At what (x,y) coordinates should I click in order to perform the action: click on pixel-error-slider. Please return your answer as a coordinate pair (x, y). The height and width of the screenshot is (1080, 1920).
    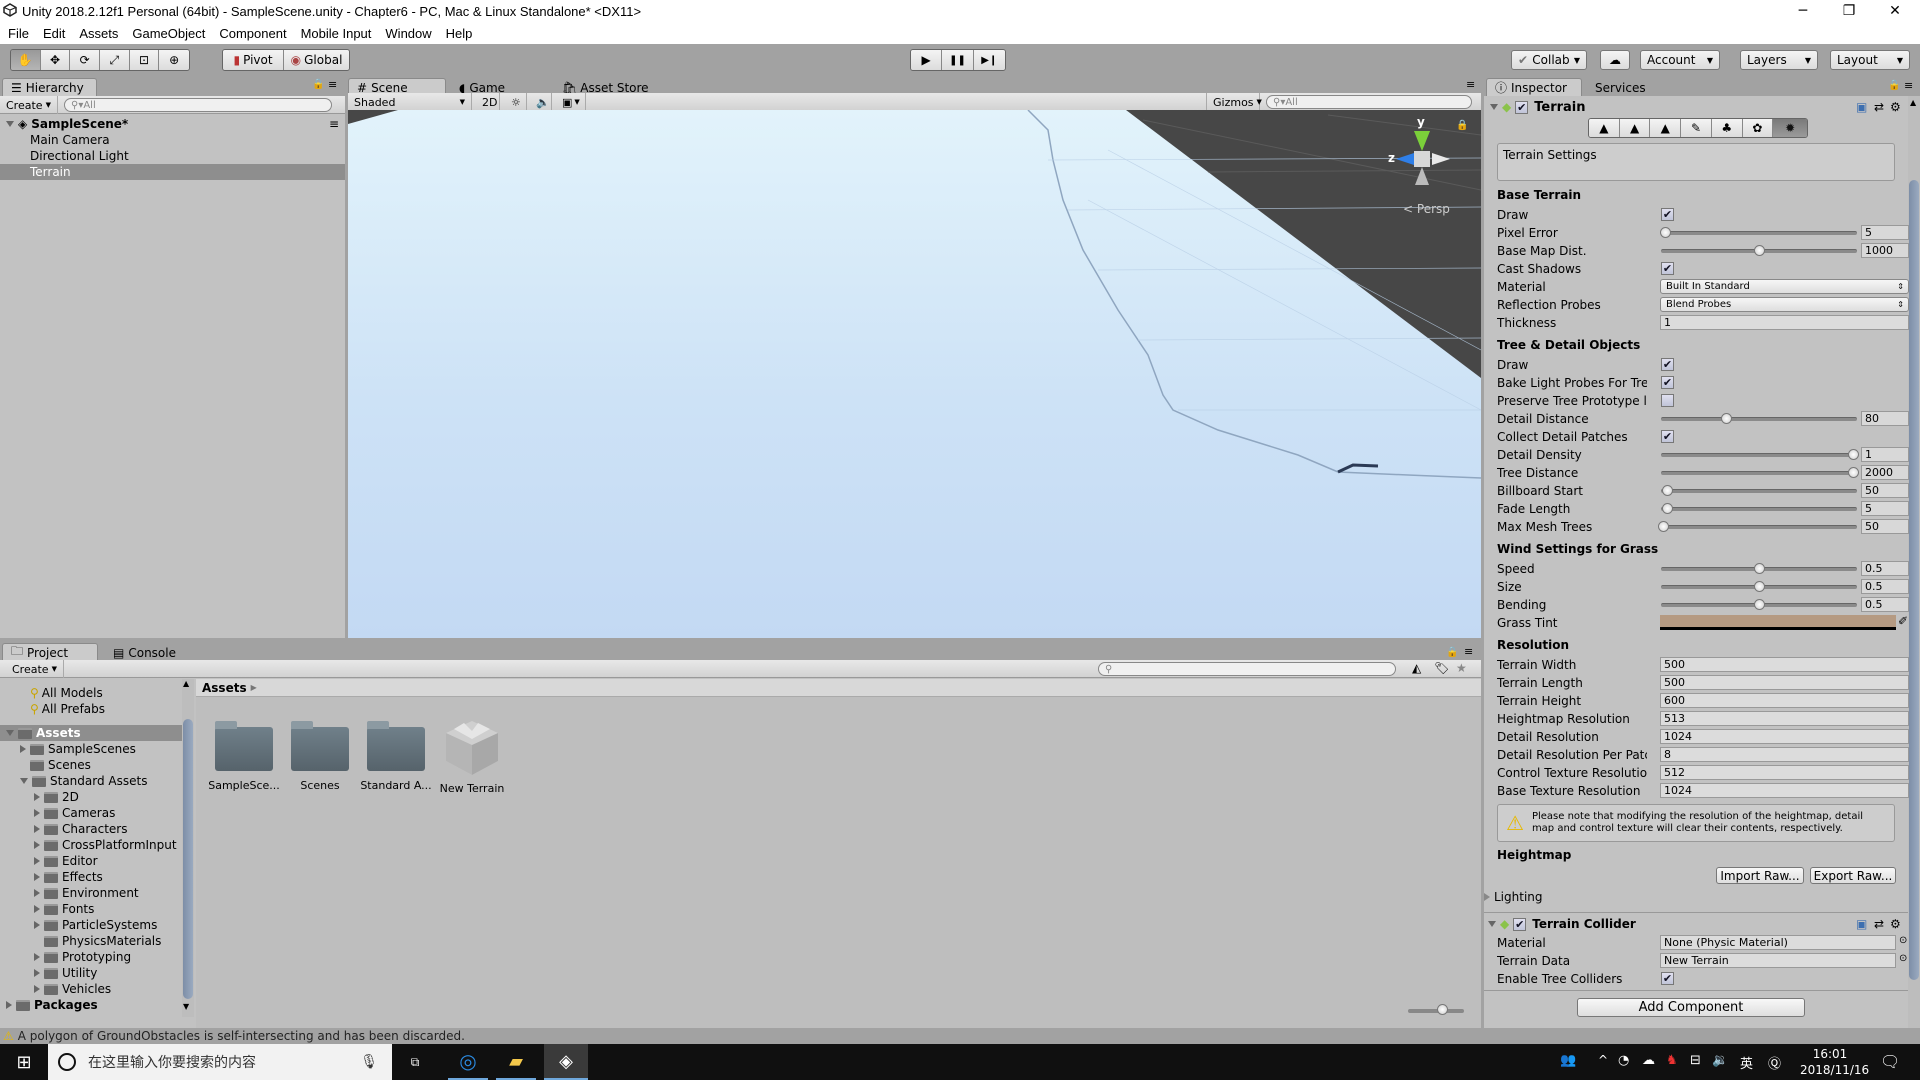
    Looking at the image, I should click on (1758, 232).